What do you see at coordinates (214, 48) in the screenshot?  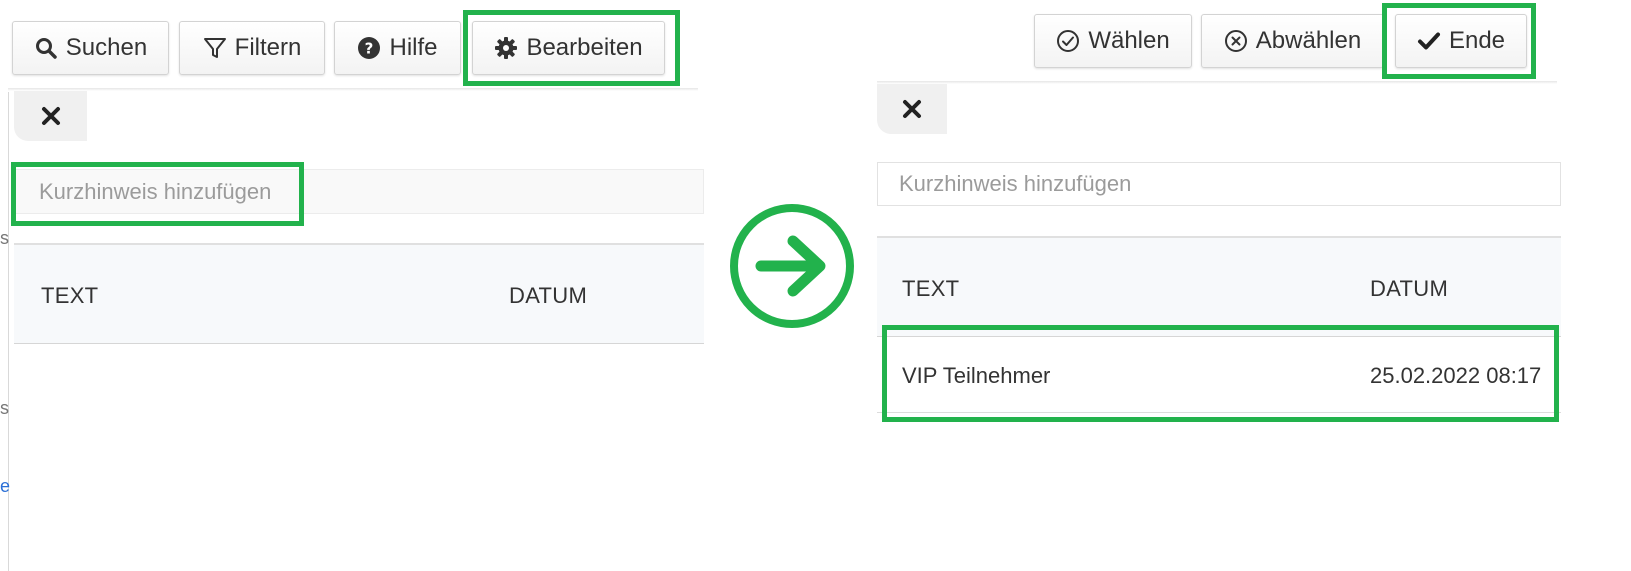 I see `filter-icon` at bounding box center [214, 48].